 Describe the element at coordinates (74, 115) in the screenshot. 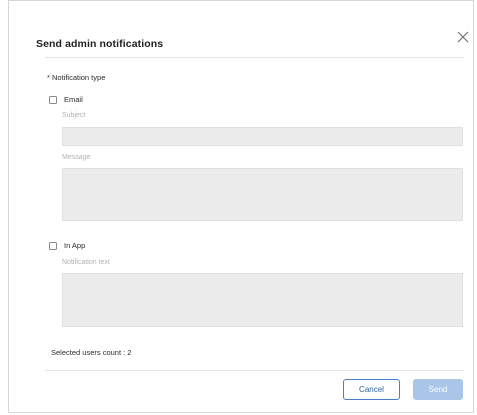

I see `subject-label: Subject` at that location.